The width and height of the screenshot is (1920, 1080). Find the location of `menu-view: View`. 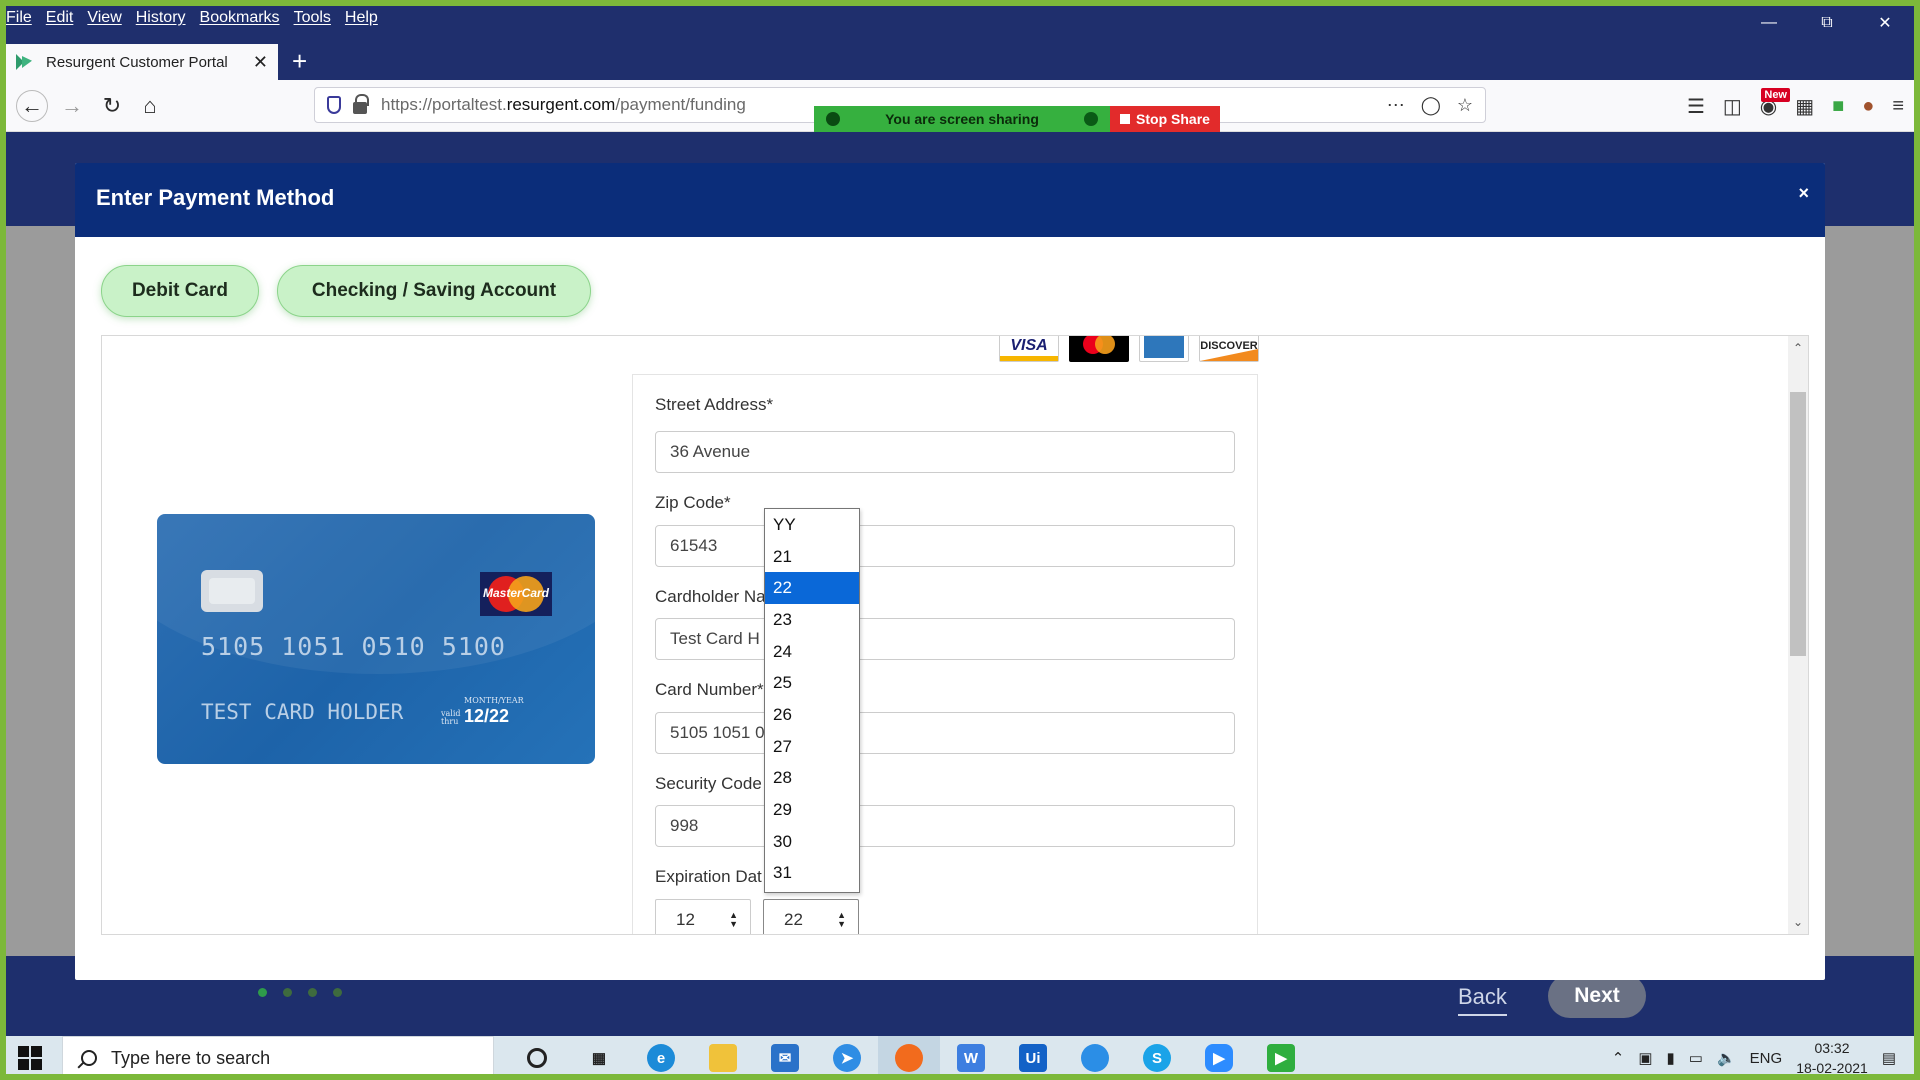

menu-view: View is located at coordinates (104, 18).